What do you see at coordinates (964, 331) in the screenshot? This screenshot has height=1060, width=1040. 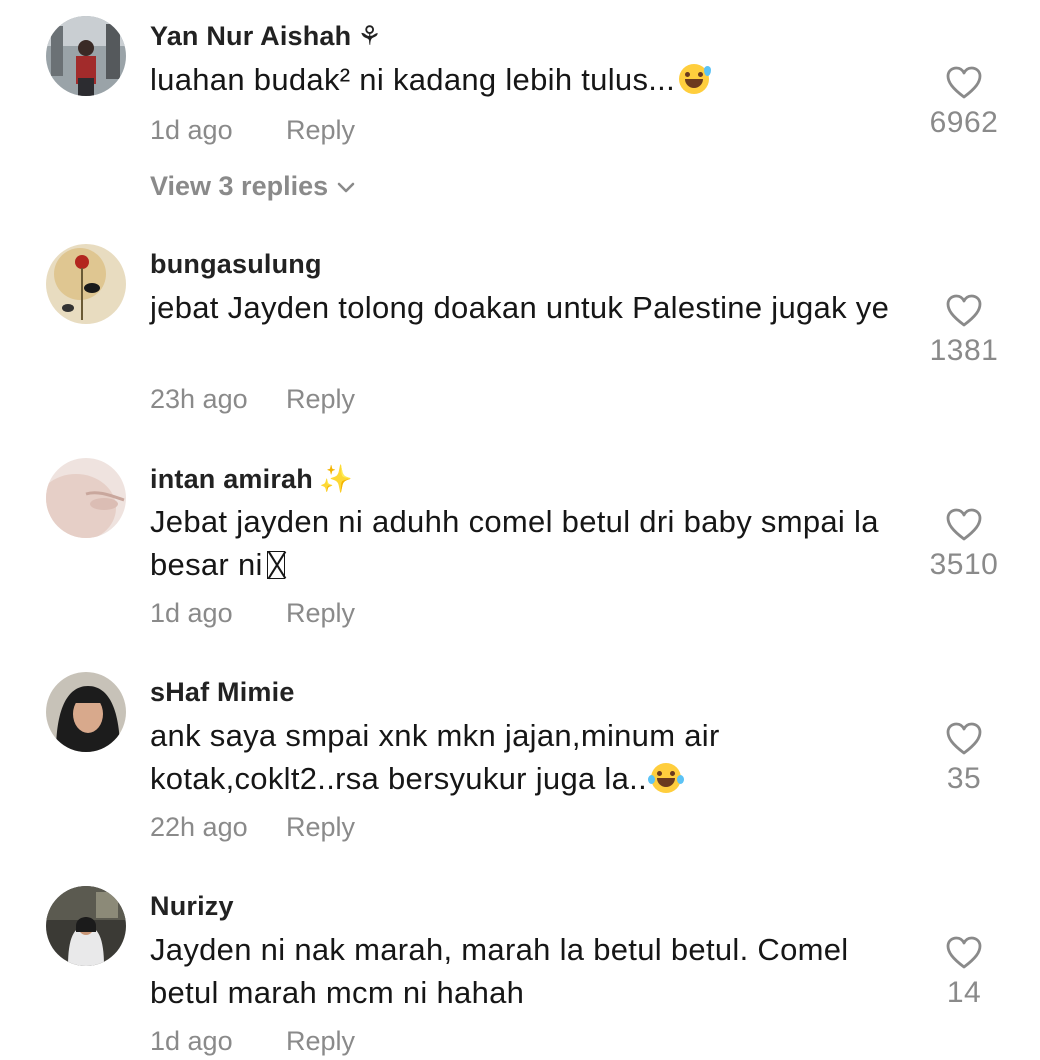 I see `like-button: 1381` at bounding box center [964, 331].